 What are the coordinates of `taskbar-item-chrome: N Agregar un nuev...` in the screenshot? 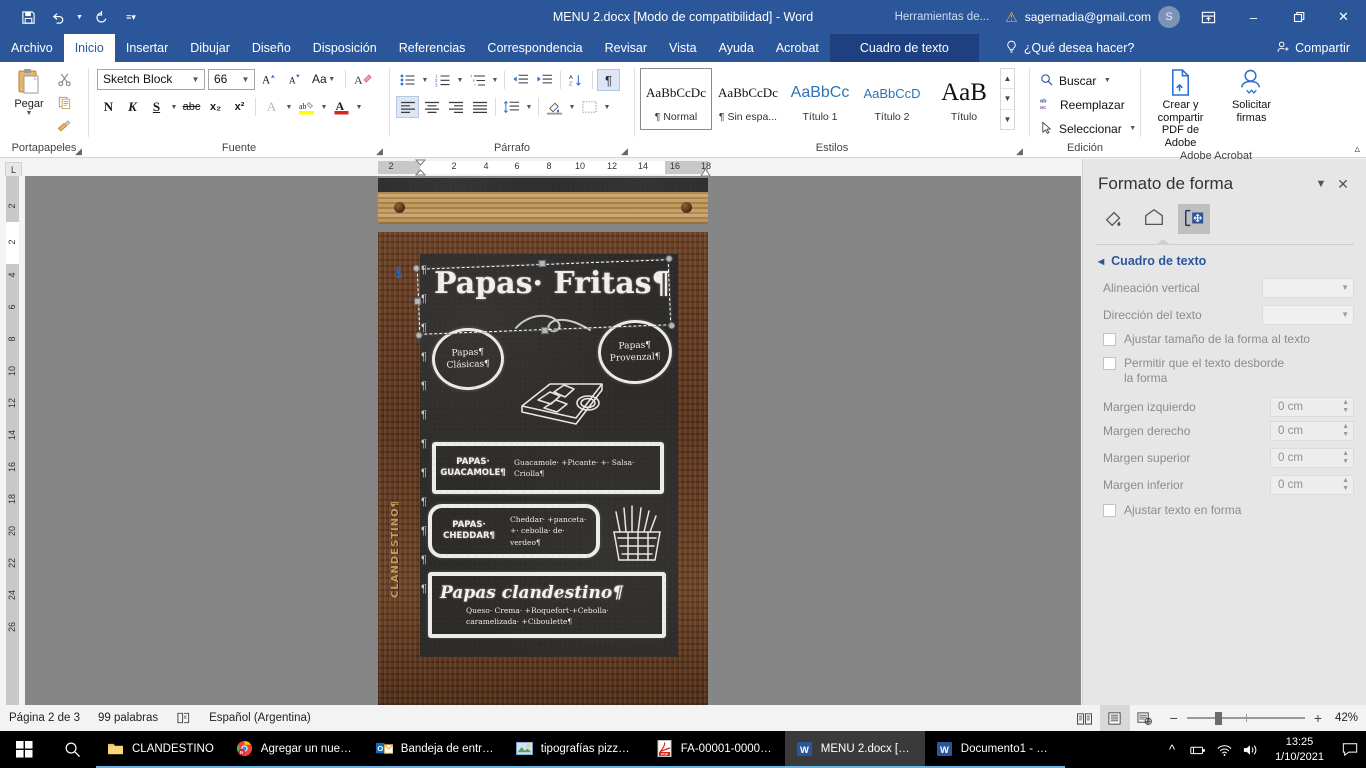 It's located at (294, 749).